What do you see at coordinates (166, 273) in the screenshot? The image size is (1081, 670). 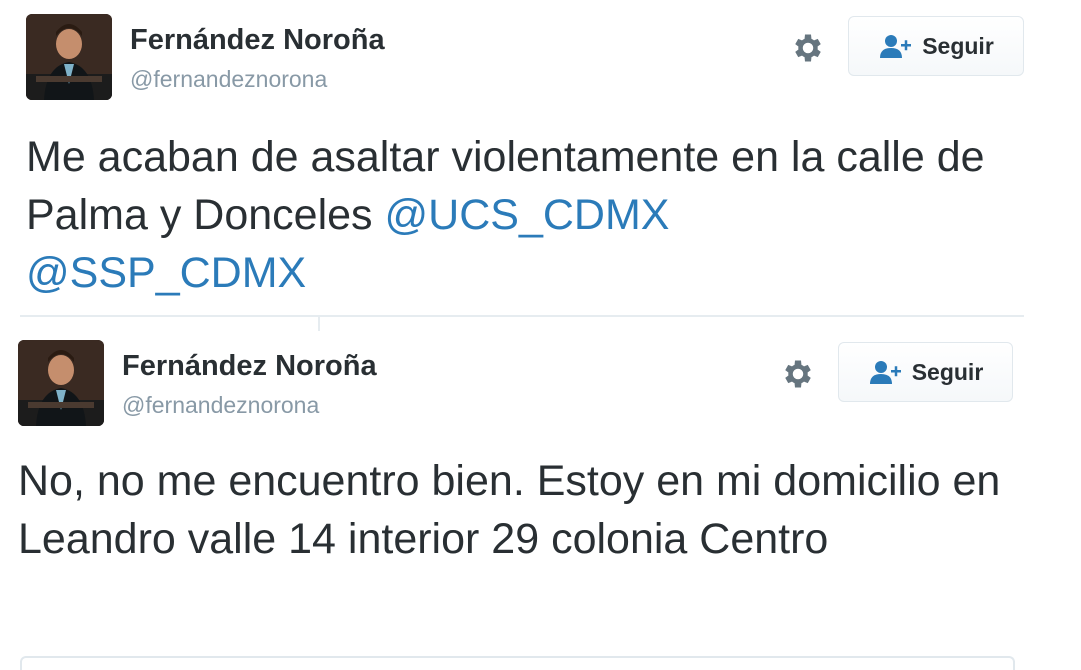 I see `mention-link: @SSP_CDMX` at bounding box center [166, 273].